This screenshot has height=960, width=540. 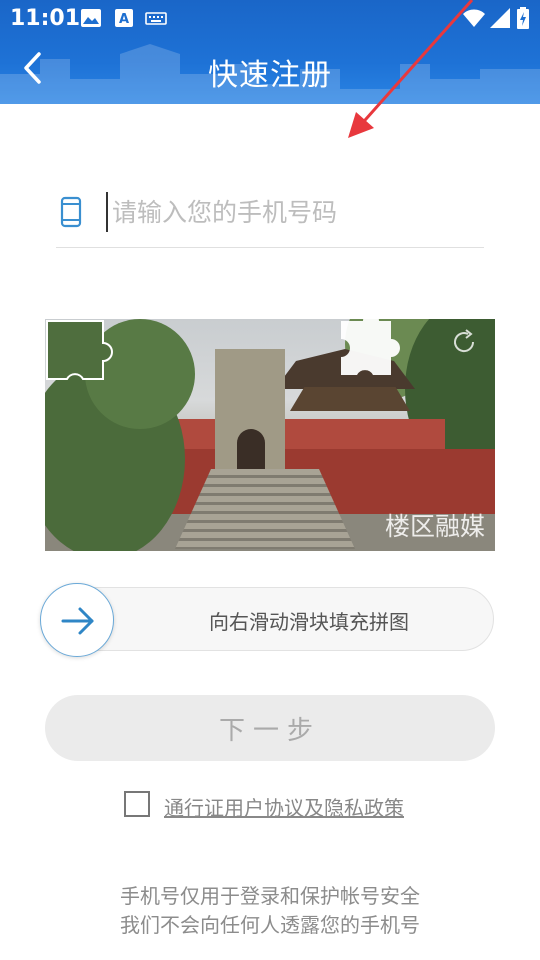 I want to click on image-icon, so click(x=91, y=18).